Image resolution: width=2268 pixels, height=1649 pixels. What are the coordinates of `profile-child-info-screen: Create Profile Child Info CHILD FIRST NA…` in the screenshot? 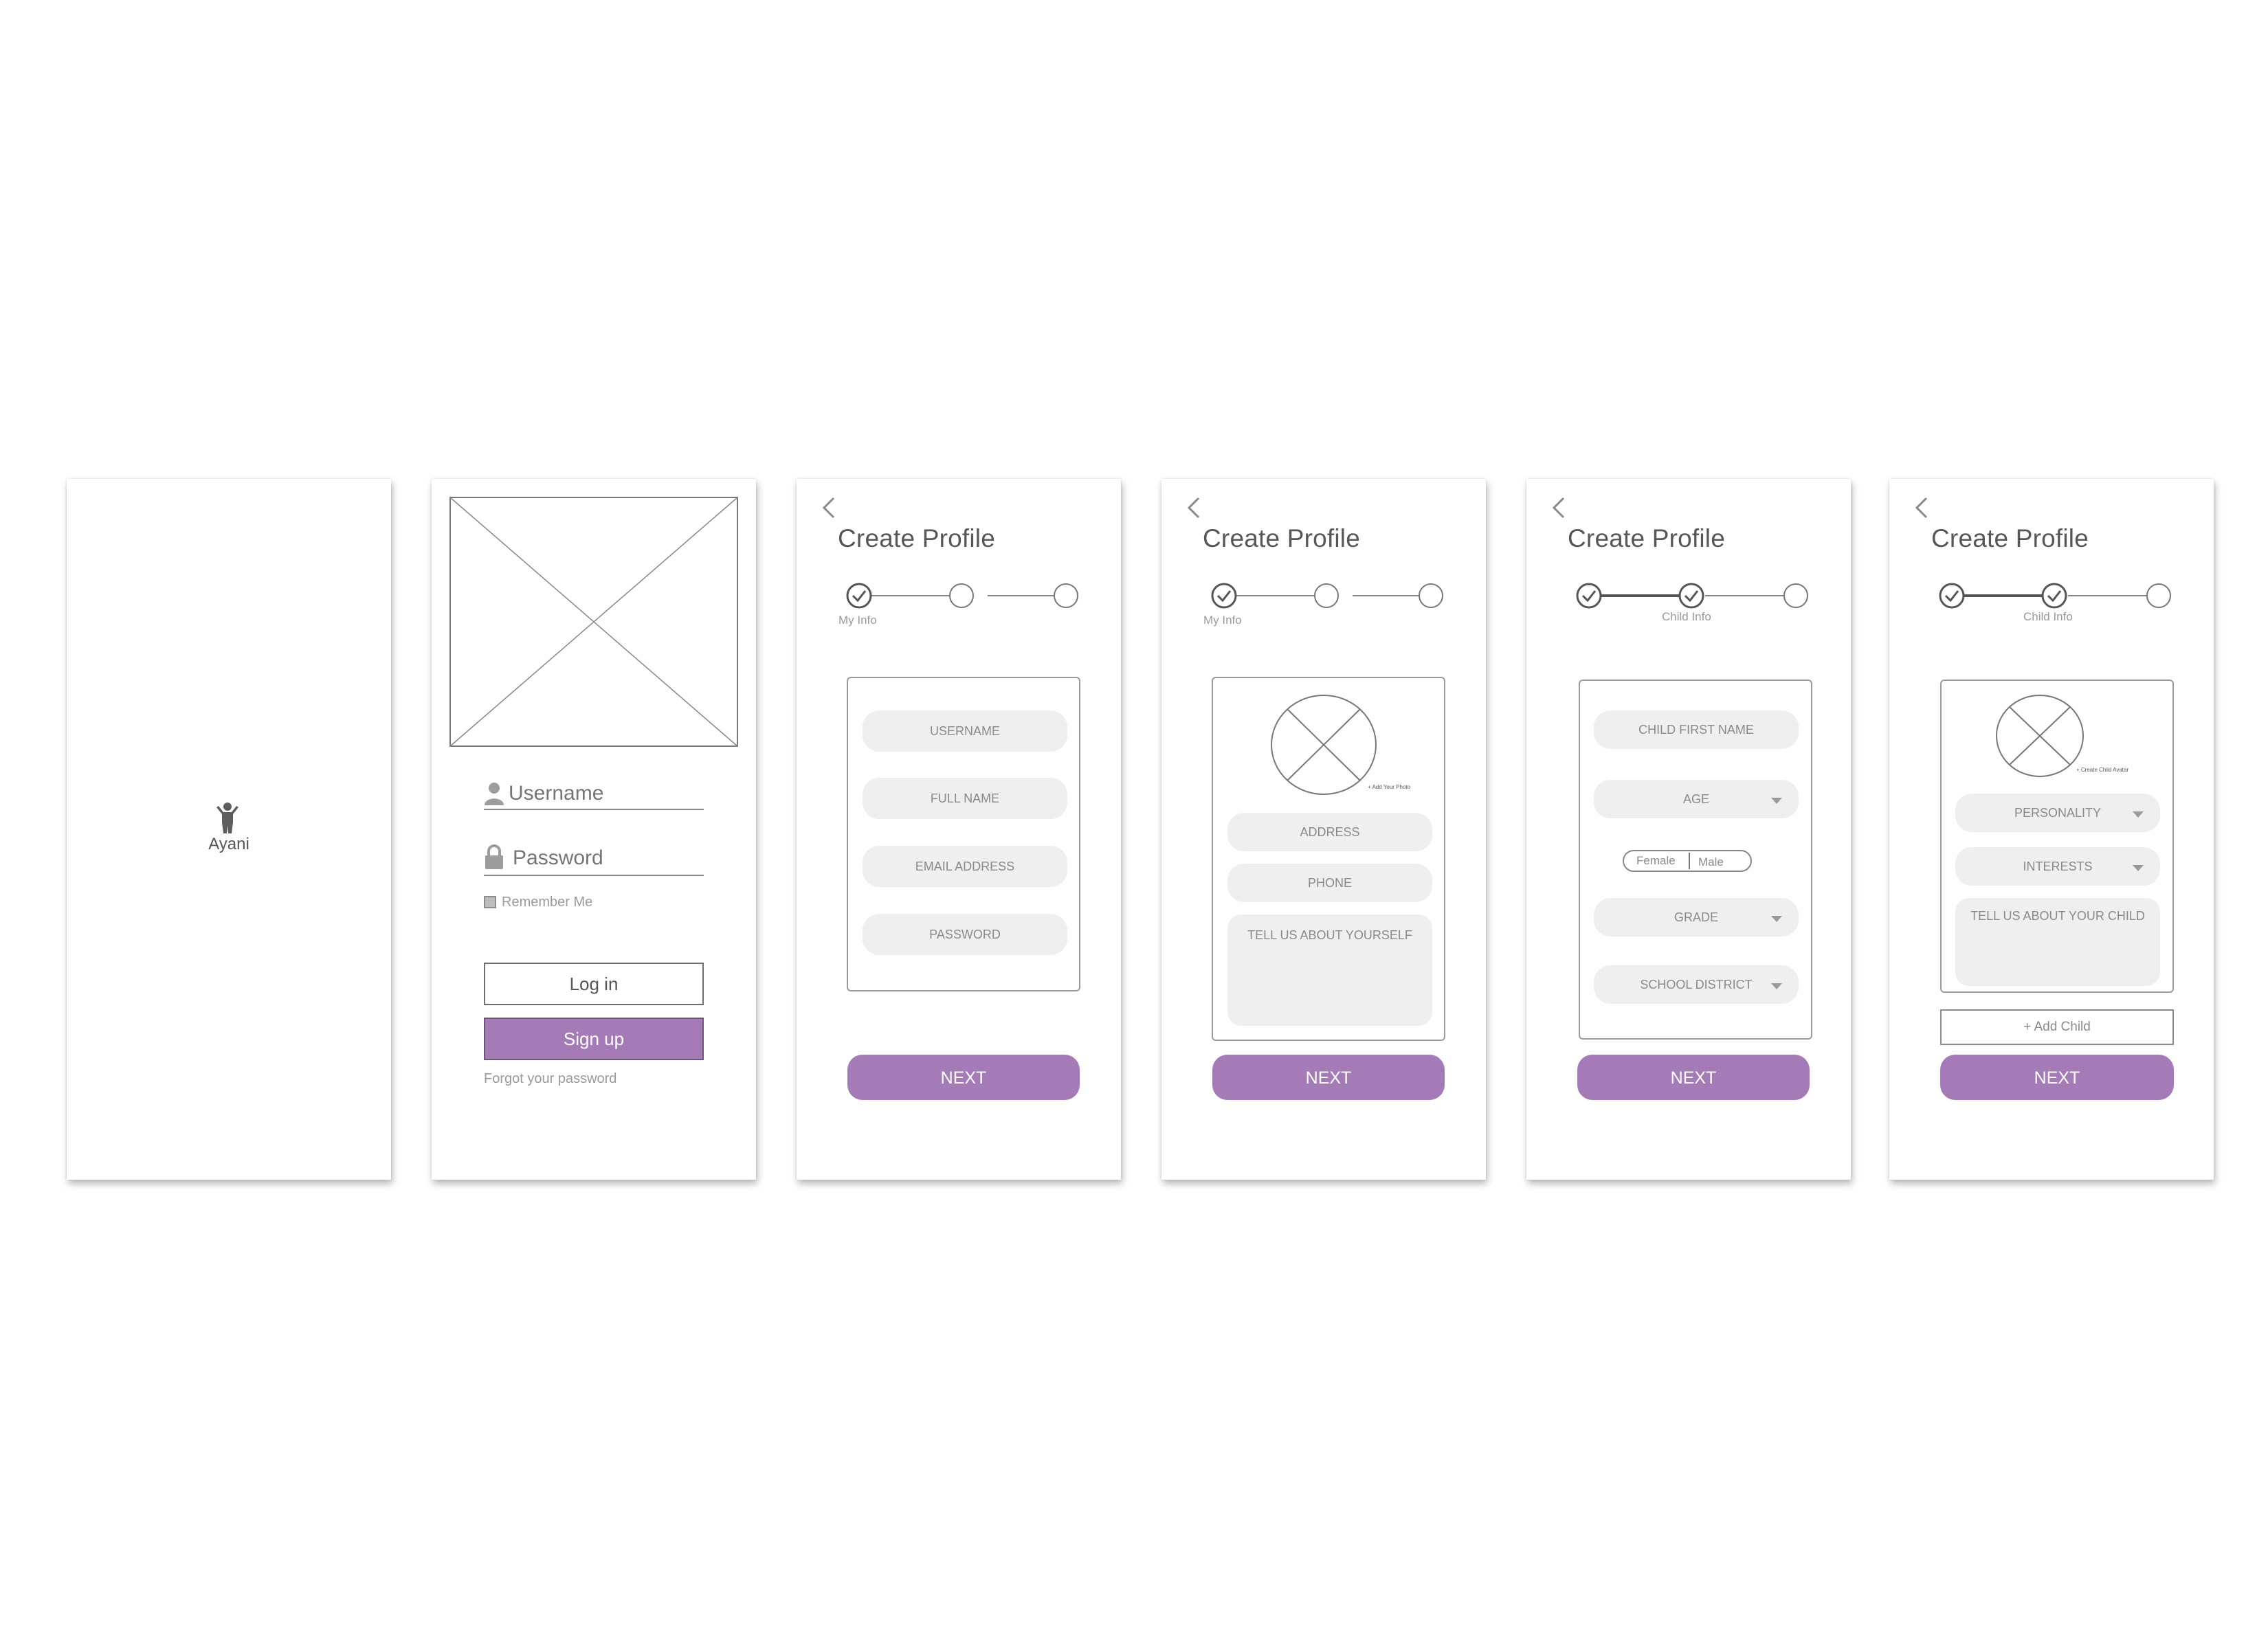 It's located at (1688, 829).